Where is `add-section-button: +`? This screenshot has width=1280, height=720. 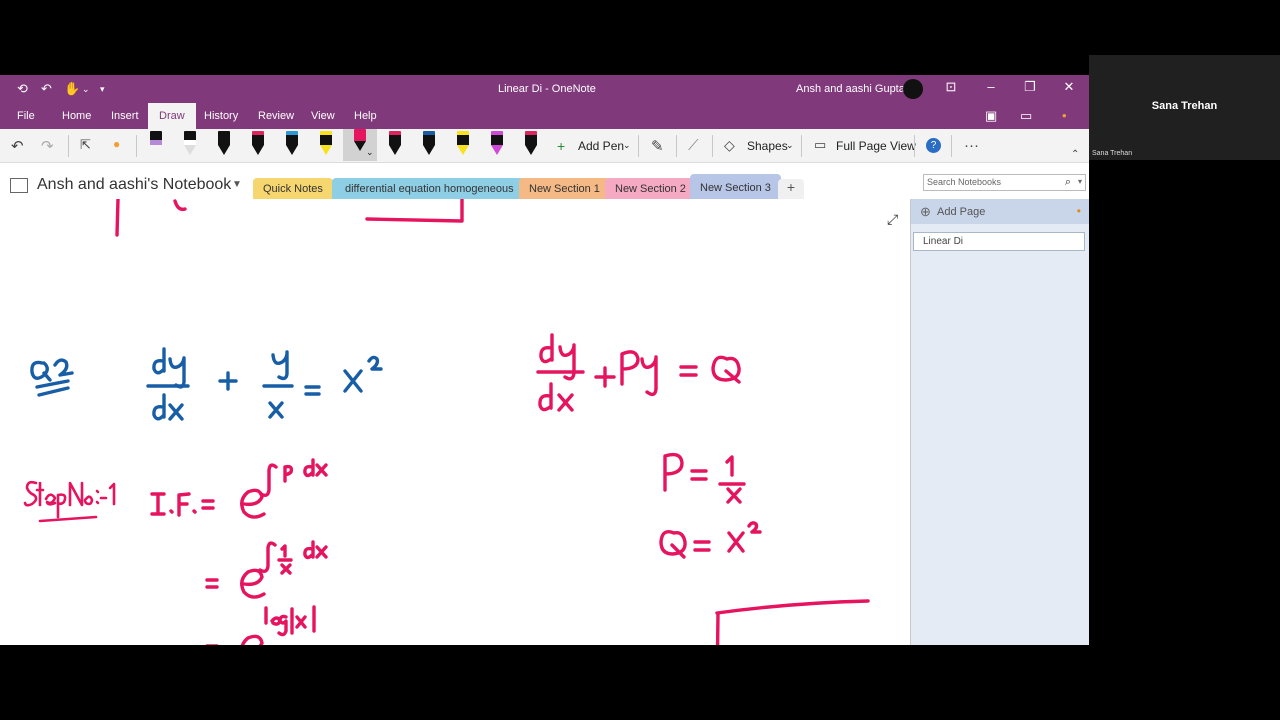 add-section-button: + is located at coordinates (791, 189).